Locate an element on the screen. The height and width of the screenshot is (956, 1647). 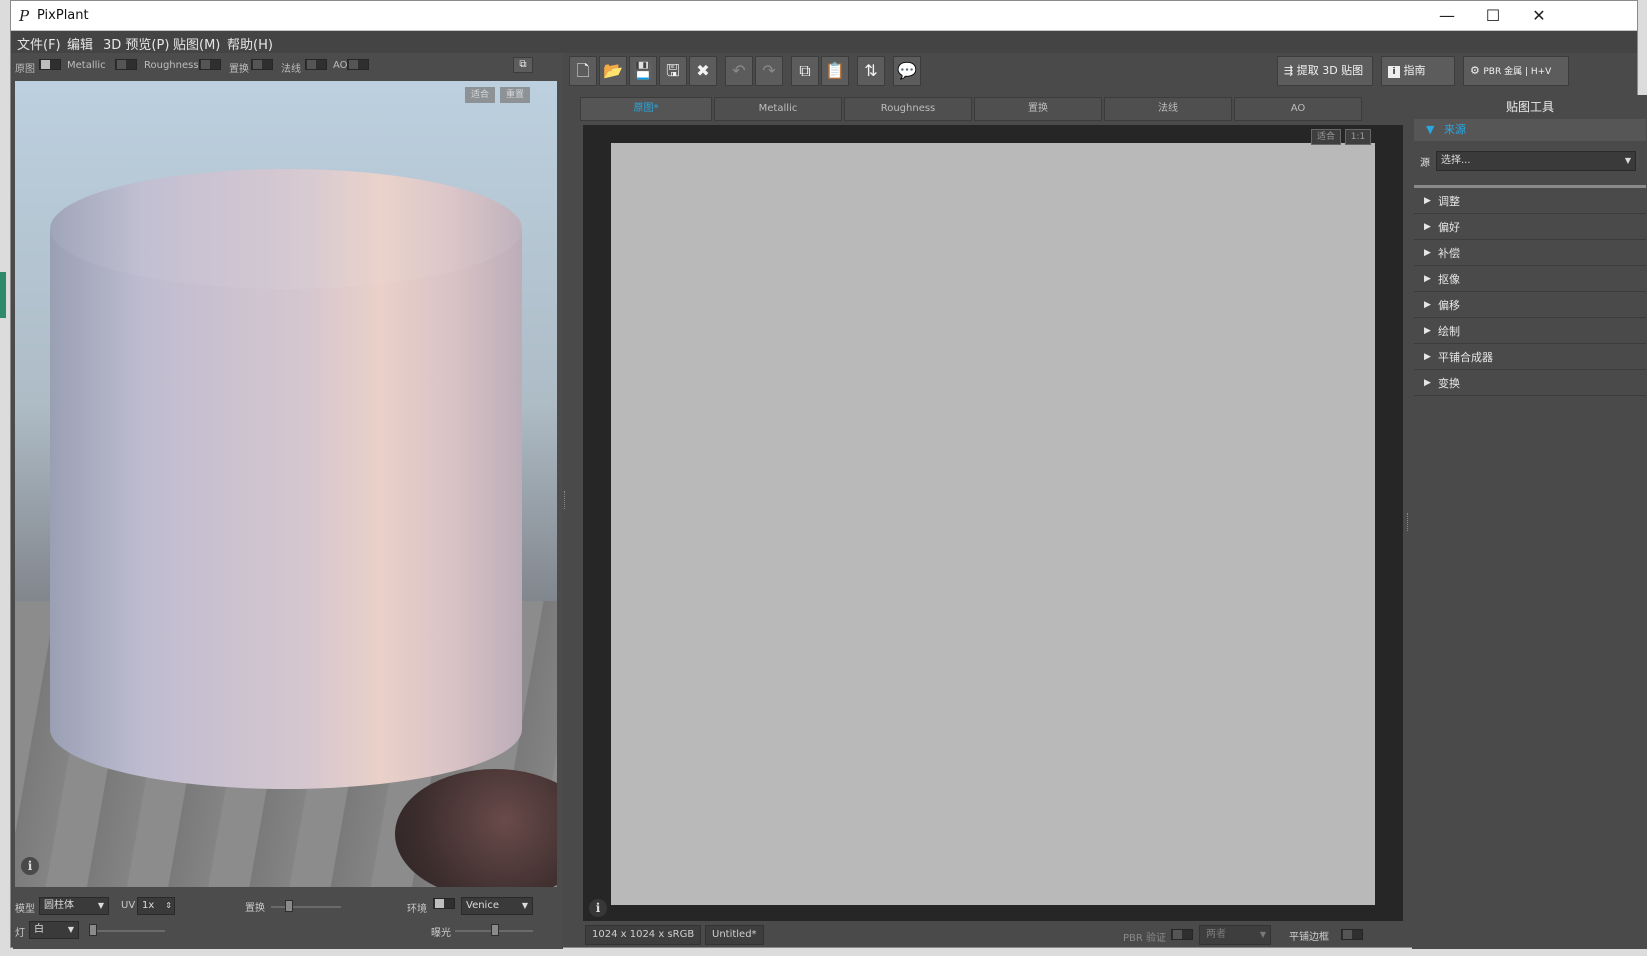
menu-map: 贴图(M) is located at coordinates (196, 43).